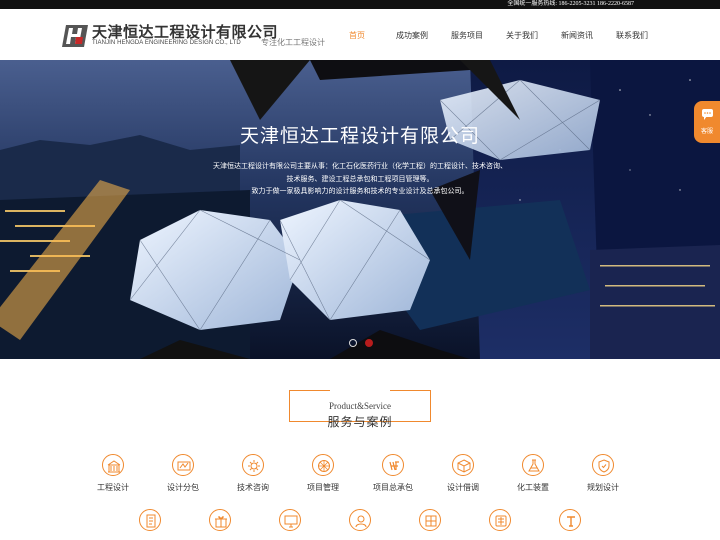  What do you see at coordinates (183, 465) in the screenshot?
I see `blueprint-icon` at bounding box center [183, 465].